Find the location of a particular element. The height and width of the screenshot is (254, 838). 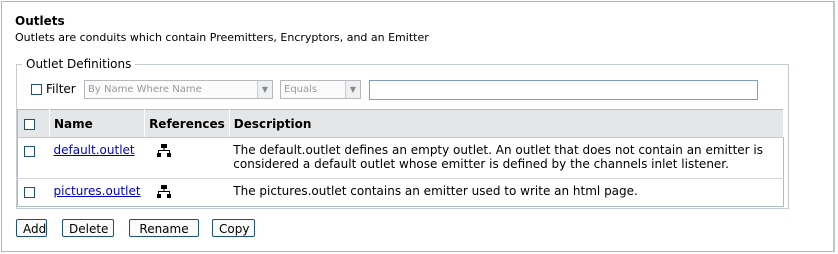

name-cell: default.outlet is located at coordinates (97, 158).